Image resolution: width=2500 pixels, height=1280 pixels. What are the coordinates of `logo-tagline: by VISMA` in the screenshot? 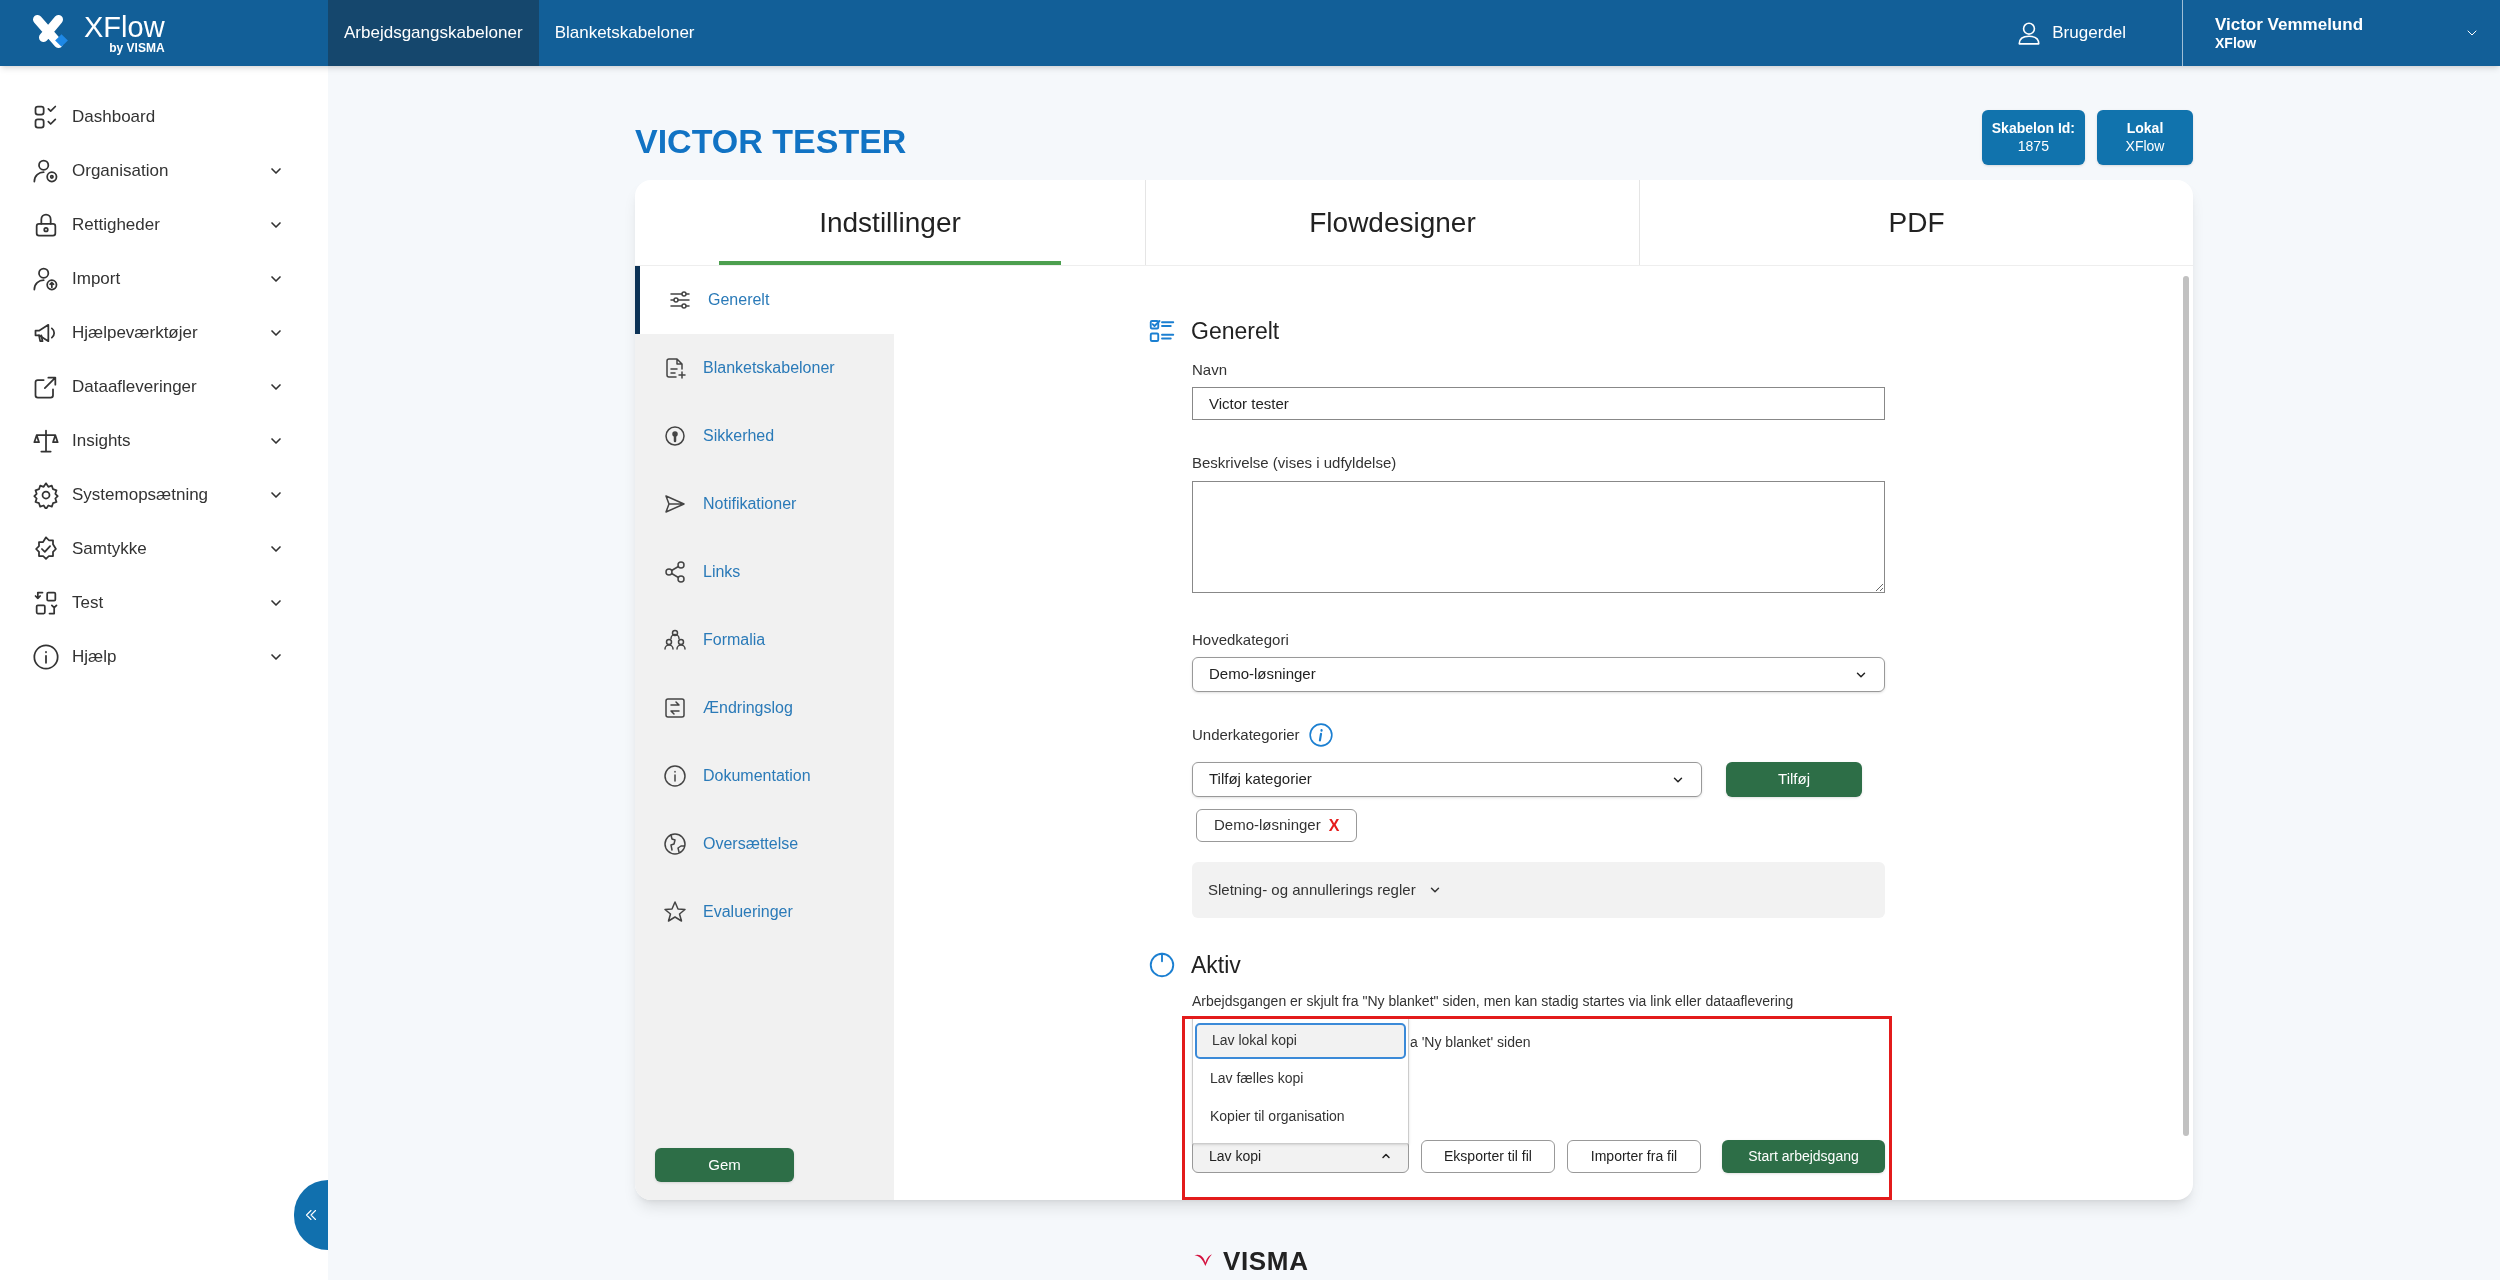 It's located at (137, 47).